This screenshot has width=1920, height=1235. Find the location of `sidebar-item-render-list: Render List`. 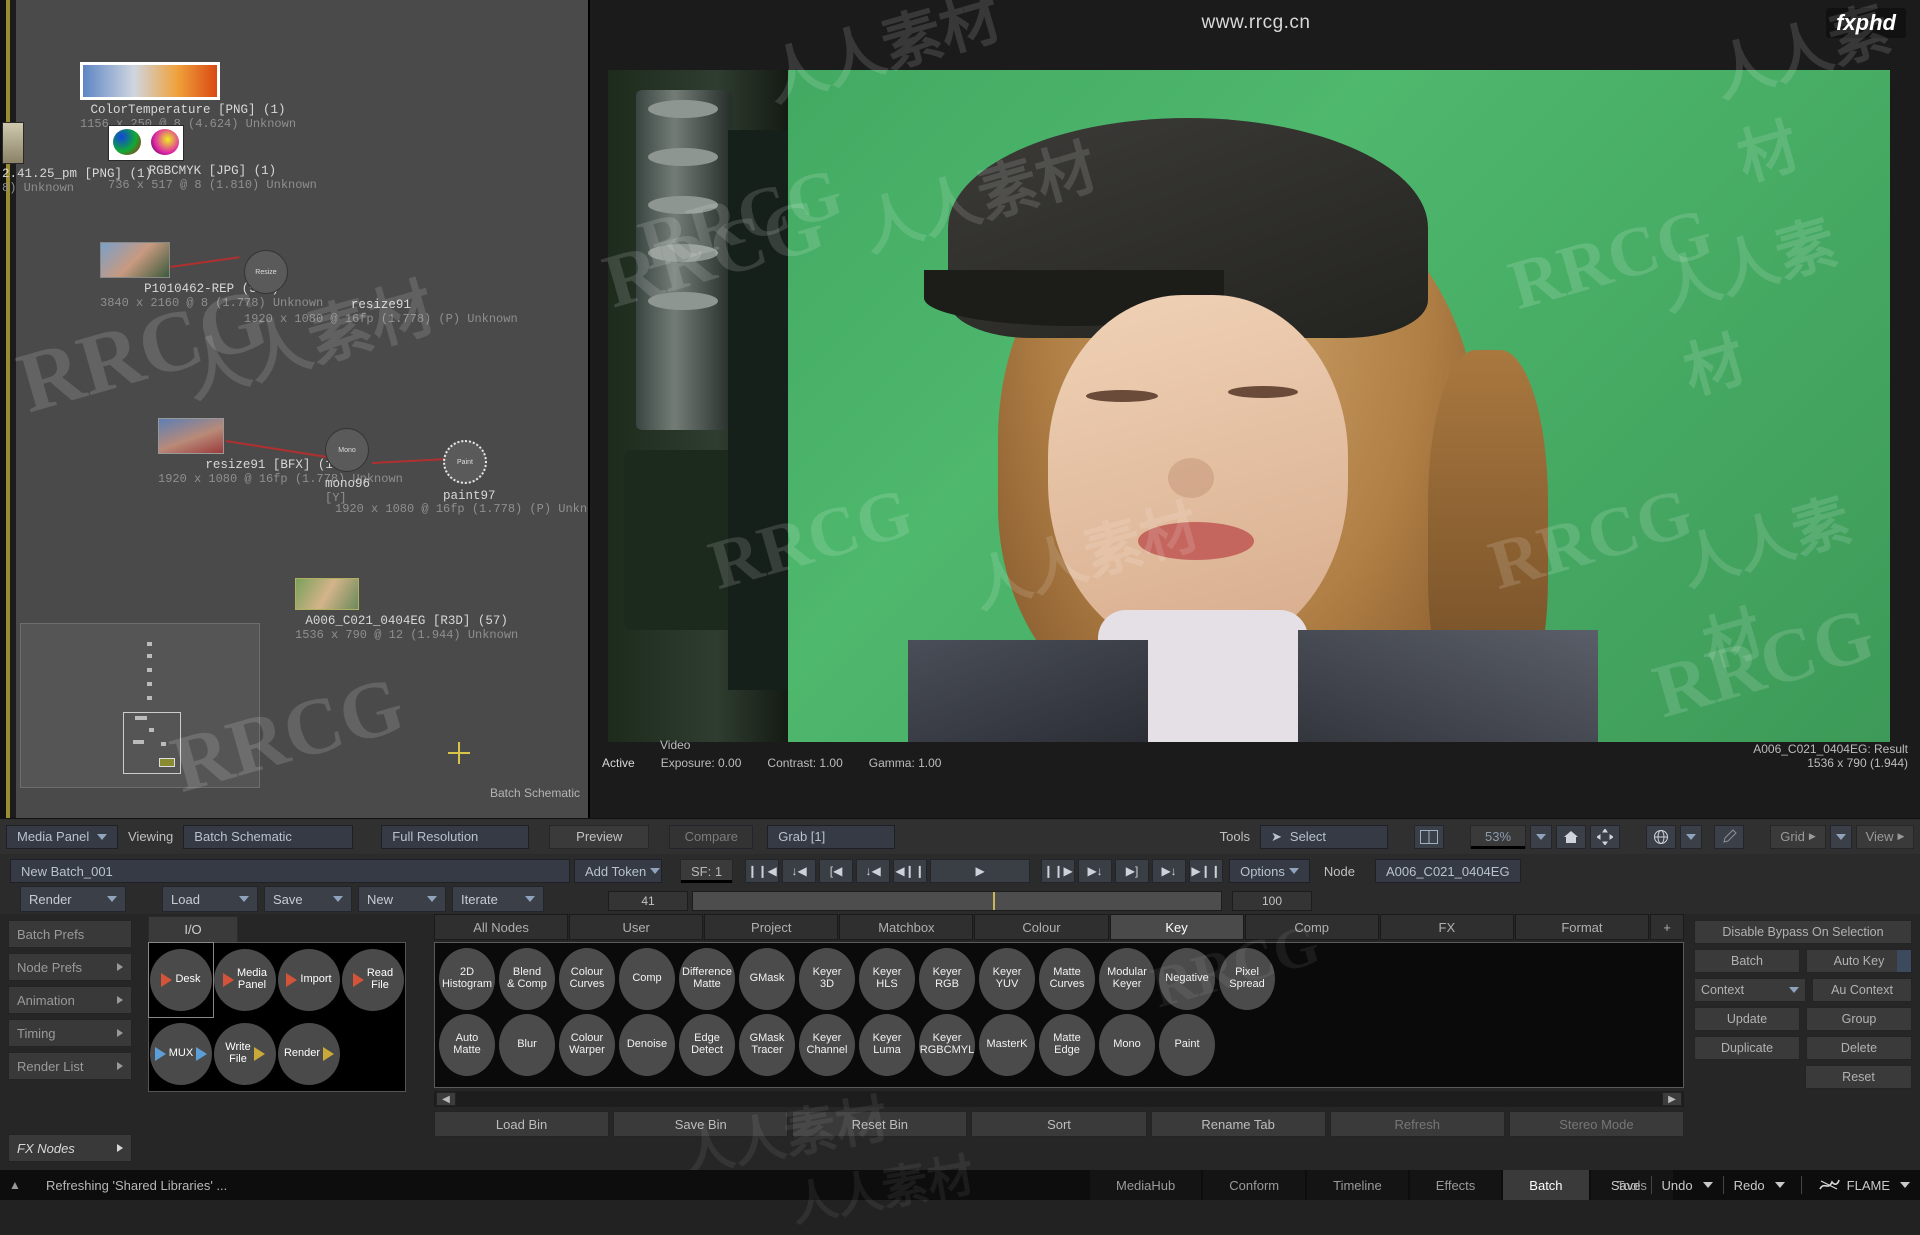

sidebar-item-render-list: Render List is located at coordinates (70, 1066).